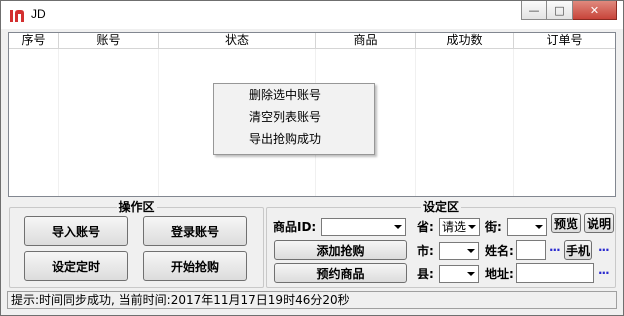  What do you see at coordinates (564, 41) in the screenshot?
I see `column-header-order-number: 订单号` at bounding box center [564, 41].